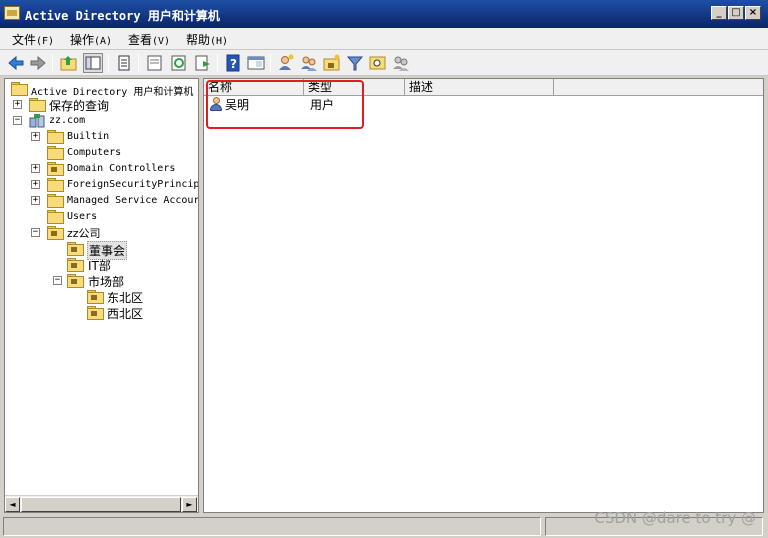 This screenshot has width=768, height=538. Describe the element at coordinates (384, 39) in the screenshot. I see `menu-bar: 文件(F) 操作(A) 查看(V) 帮助(H)` at that location.